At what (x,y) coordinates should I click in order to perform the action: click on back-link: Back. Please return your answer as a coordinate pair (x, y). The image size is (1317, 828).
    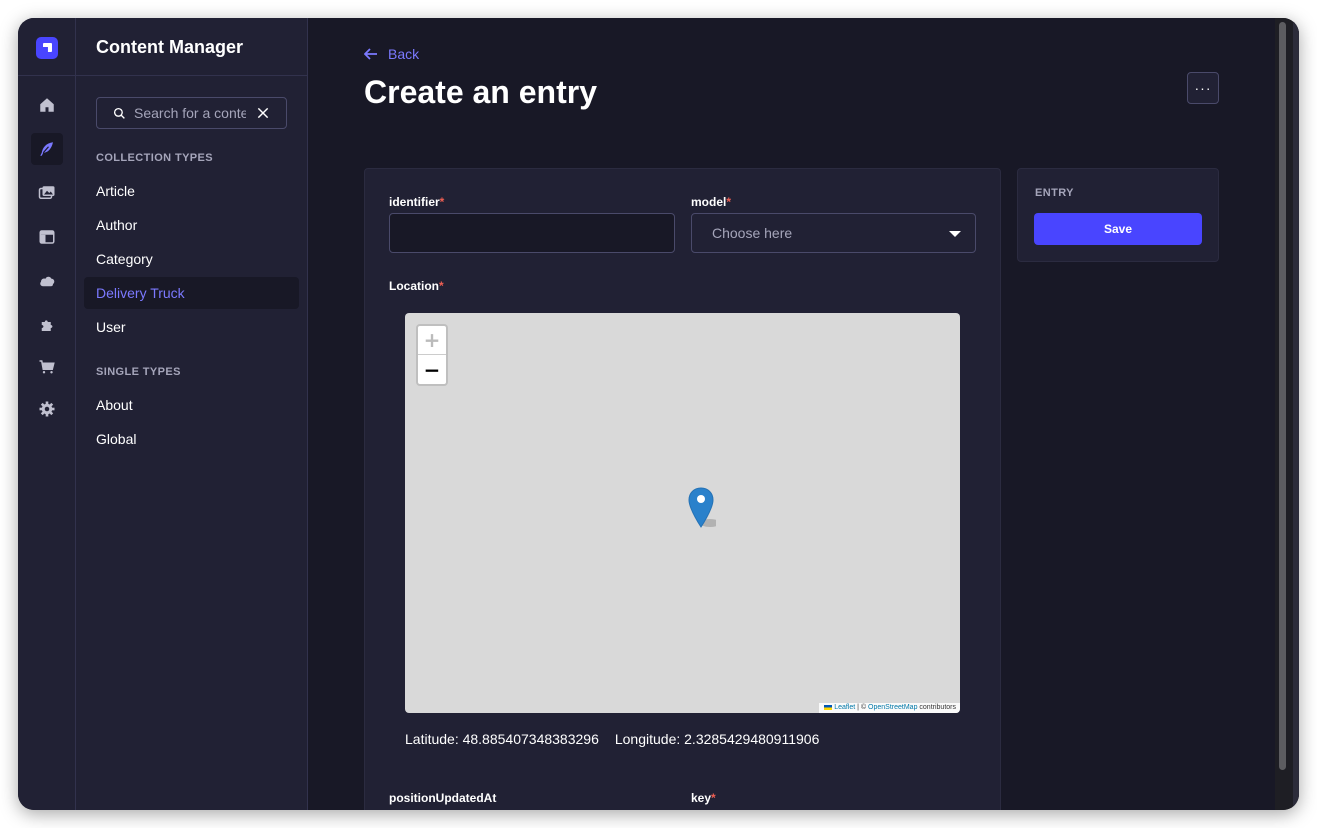
    Looking at the image, I should click on (391, 54).